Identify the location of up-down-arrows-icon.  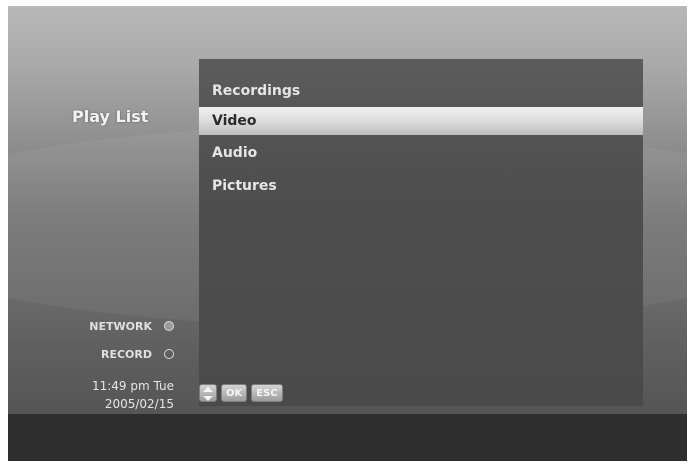
(208, 393).